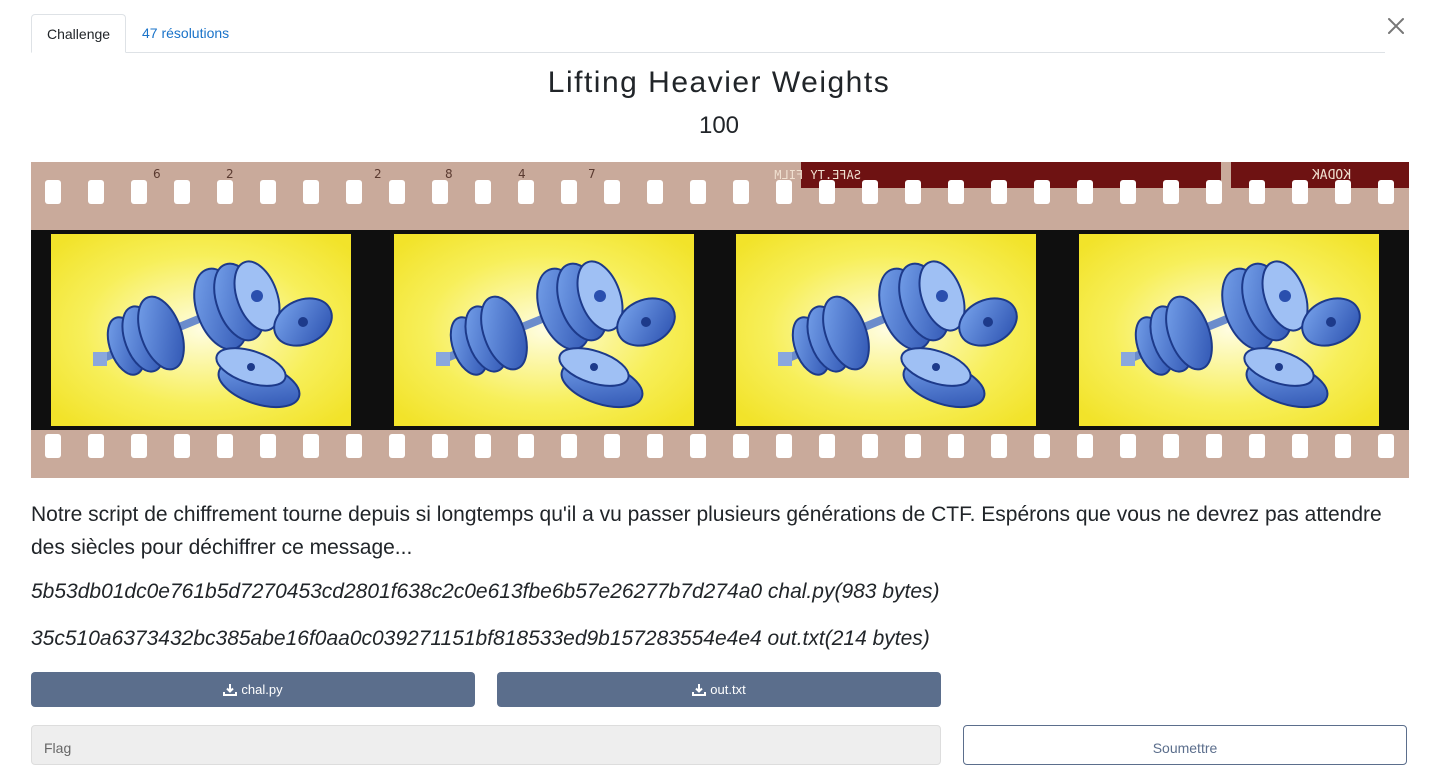  What do you see at coordinates (157, 174) in the screenshot?
I see `film-mark: 6` at bounding box center [157, 174].